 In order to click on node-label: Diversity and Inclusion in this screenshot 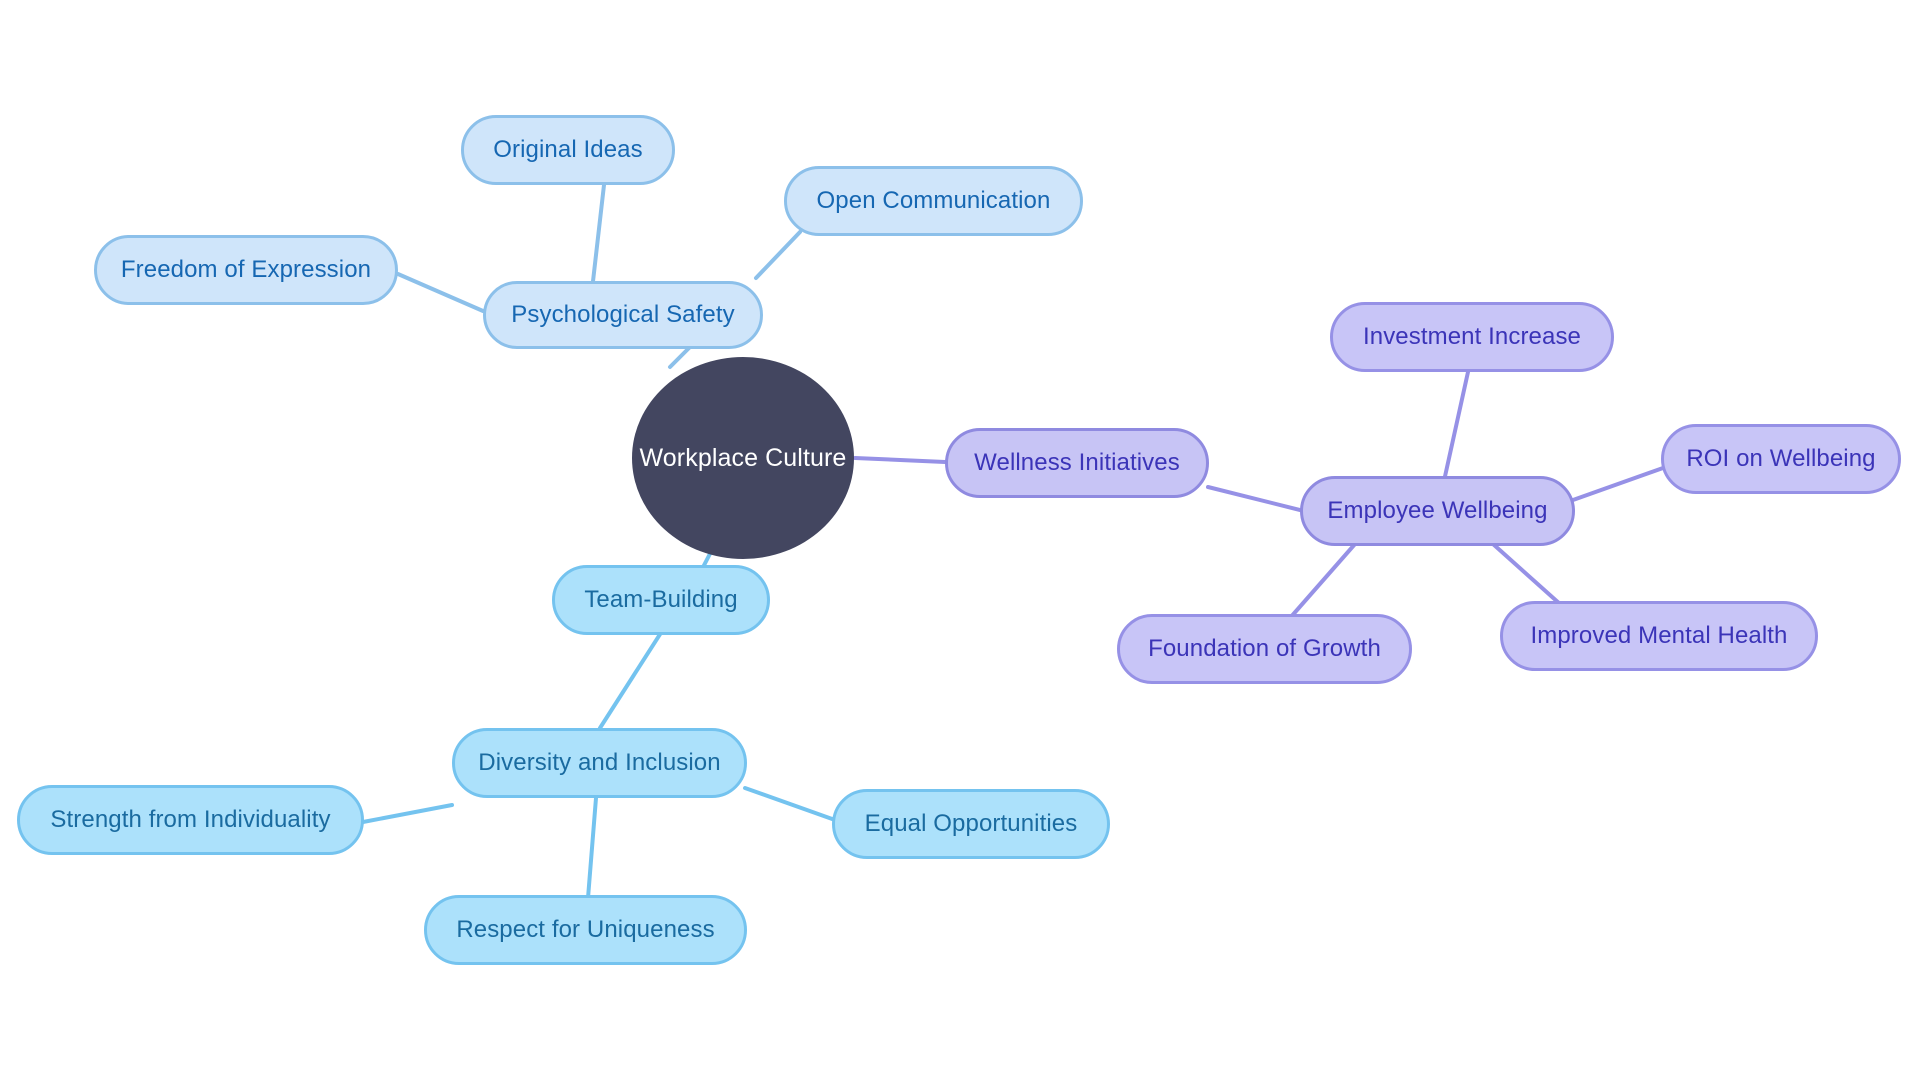, I will do `click(599, 763)`.